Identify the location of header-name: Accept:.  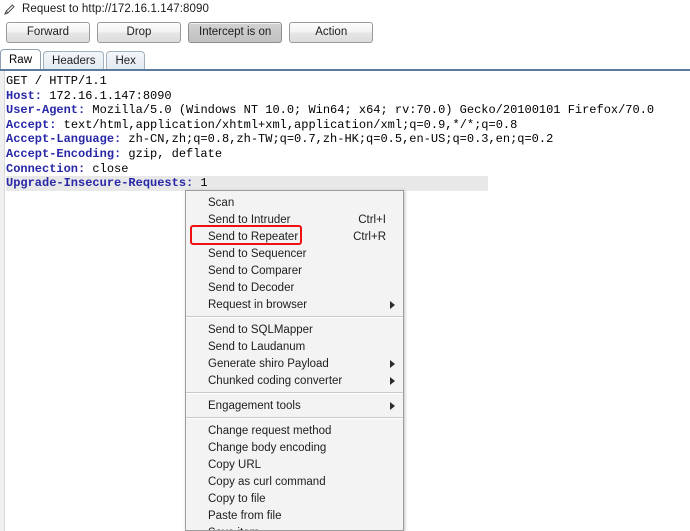
(31, 124).